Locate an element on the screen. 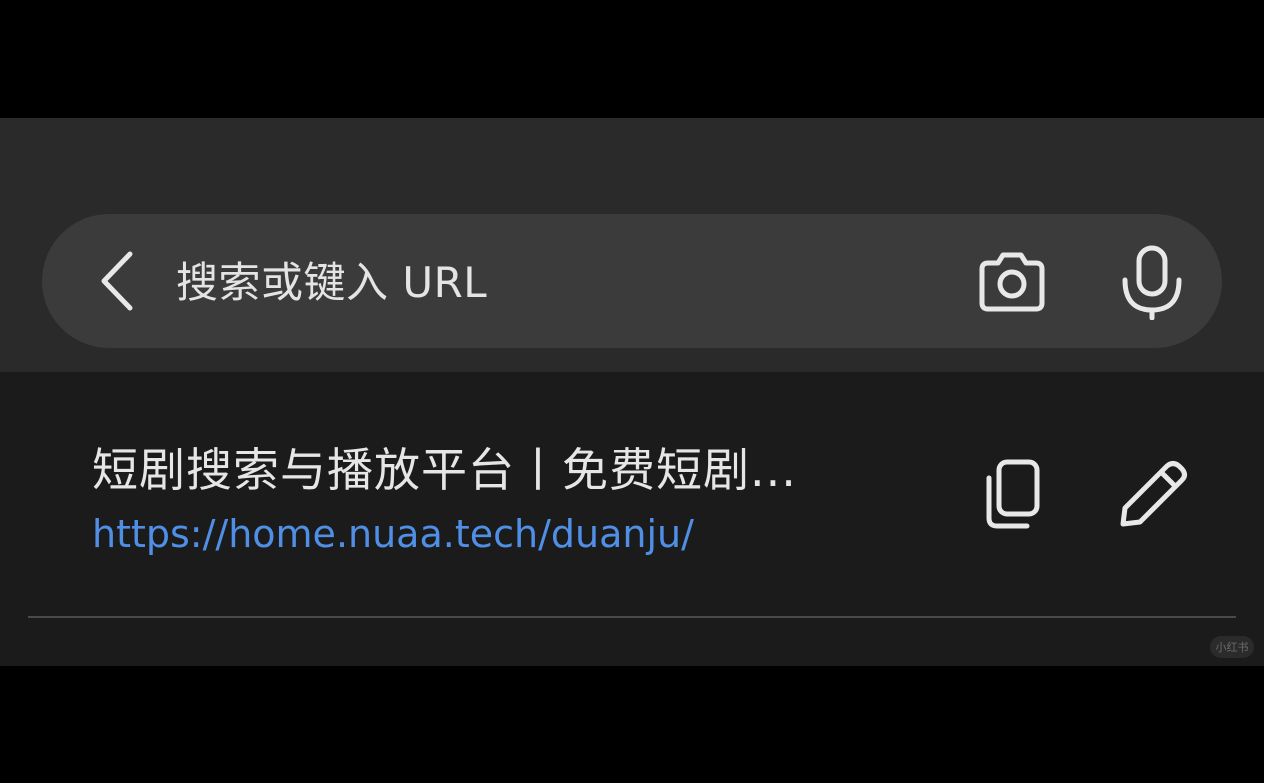 This screenshot has width=1264, height=783. edit-button is located at coordinates (1152, 494).